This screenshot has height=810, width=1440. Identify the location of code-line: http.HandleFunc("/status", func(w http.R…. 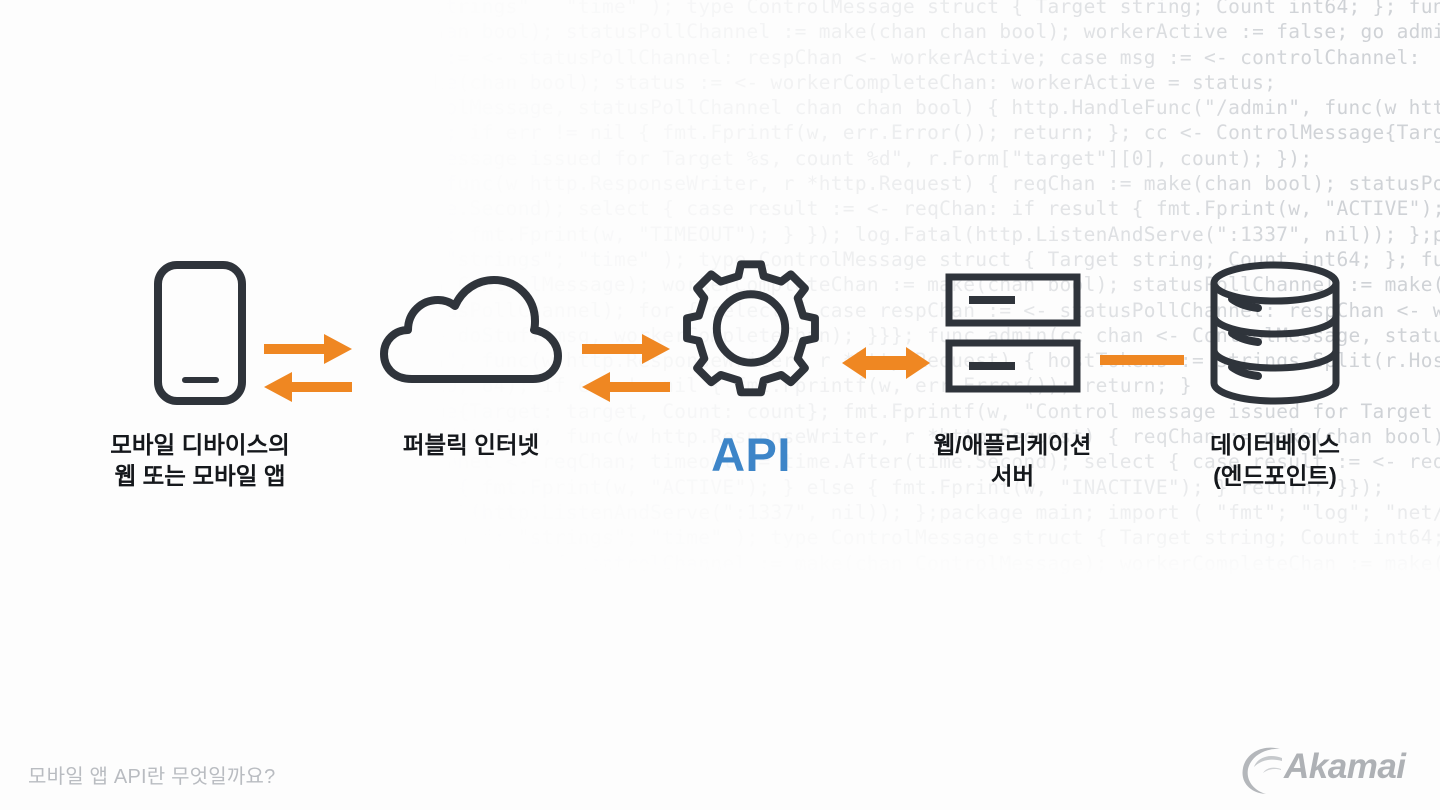
(780, 184).